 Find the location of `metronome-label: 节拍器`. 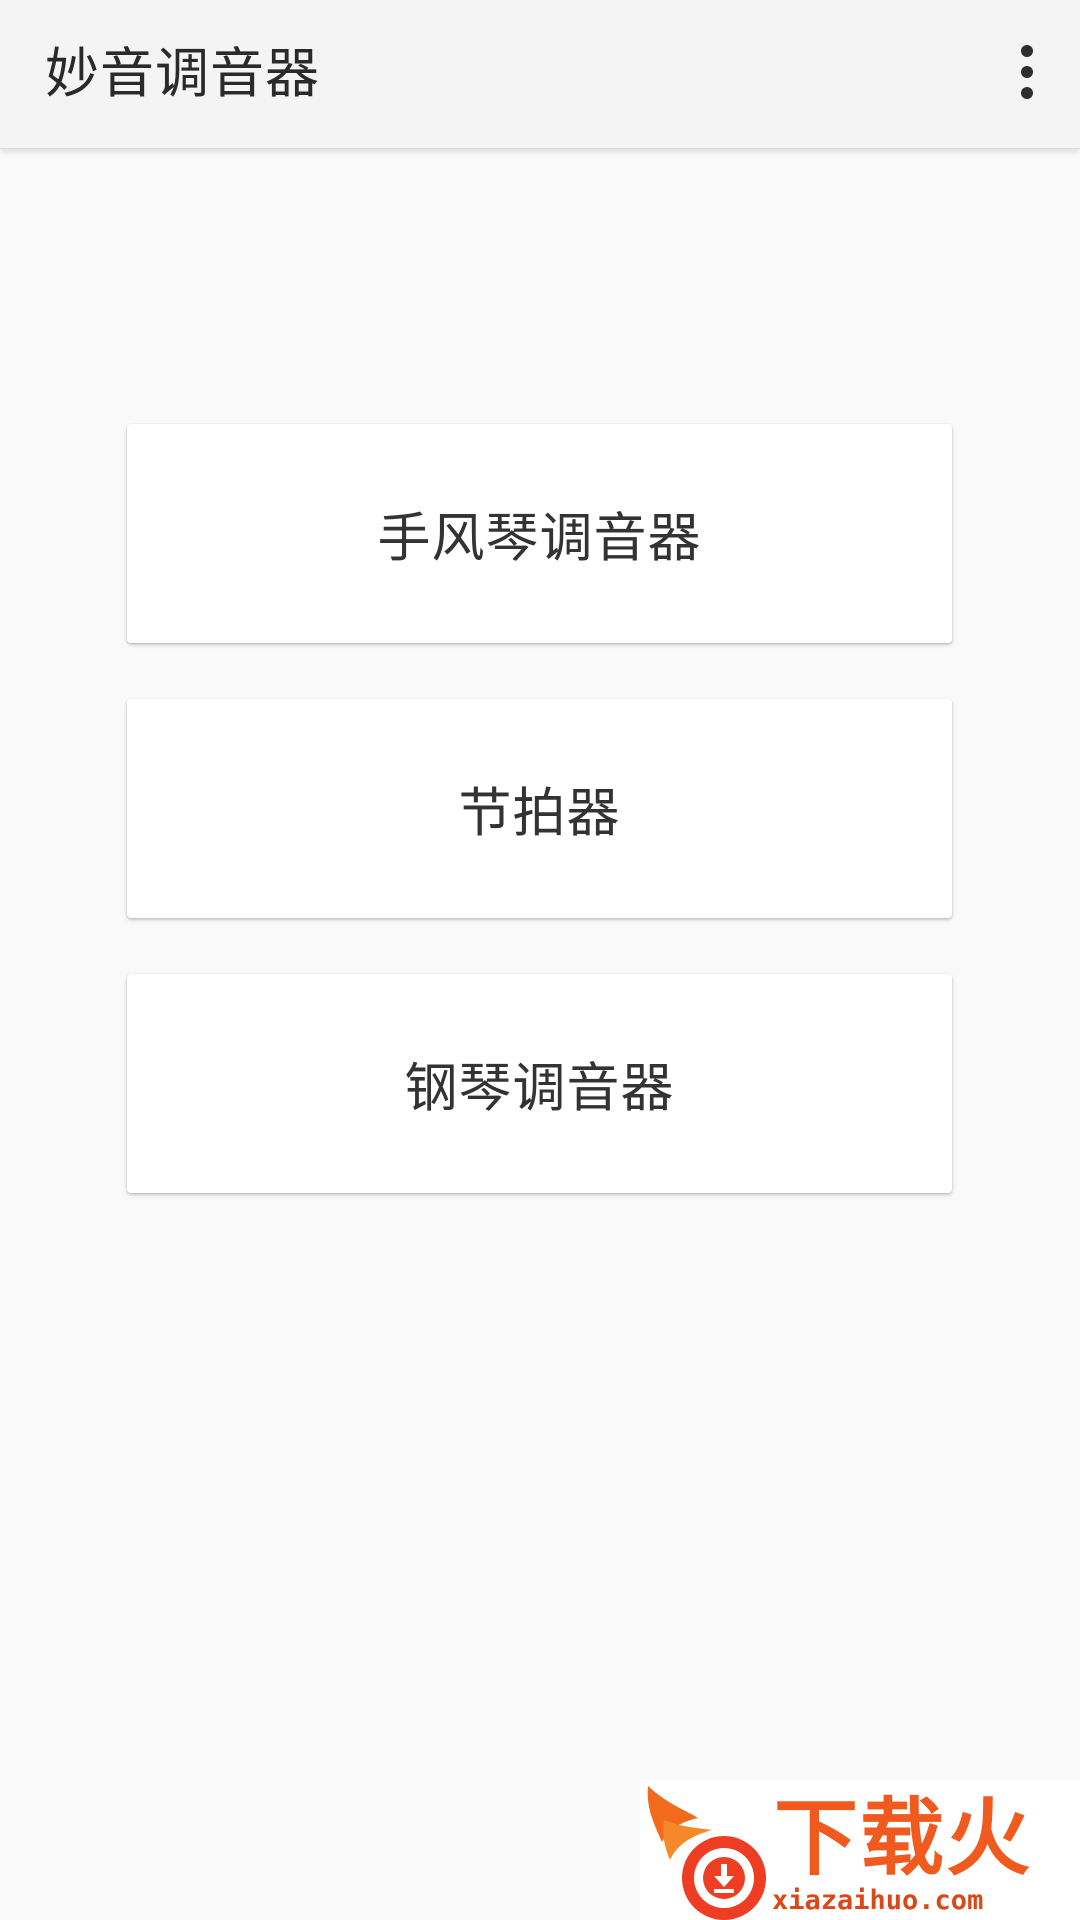

metronome-label: 节拍器 is located at coordinates (539, 813).